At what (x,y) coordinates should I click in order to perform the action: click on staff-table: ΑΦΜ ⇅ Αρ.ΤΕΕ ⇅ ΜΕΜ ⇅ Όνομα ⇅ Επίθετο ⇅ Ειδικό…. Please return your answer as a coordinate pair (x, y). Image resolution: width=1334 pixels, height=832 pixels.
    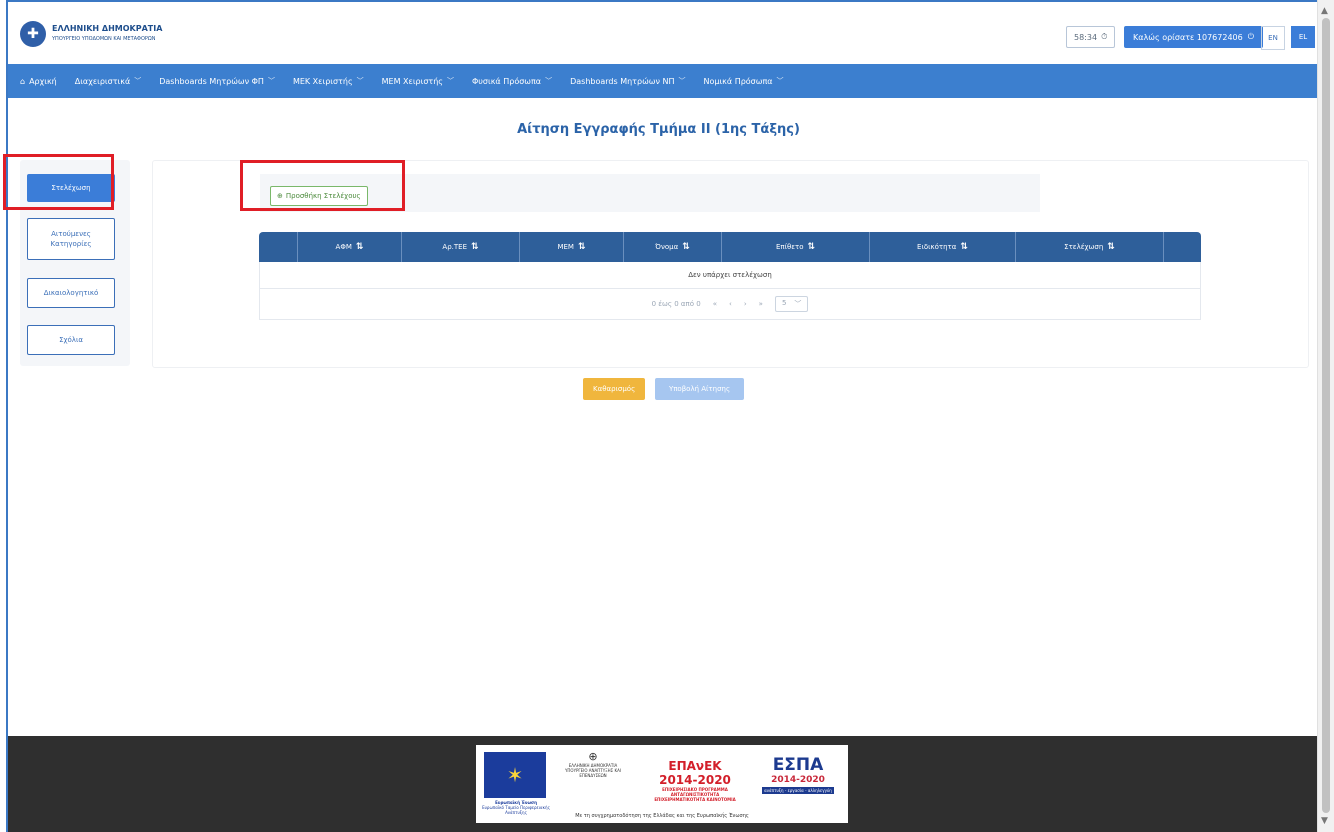
    Looking at the image, I should click on (730, 276).